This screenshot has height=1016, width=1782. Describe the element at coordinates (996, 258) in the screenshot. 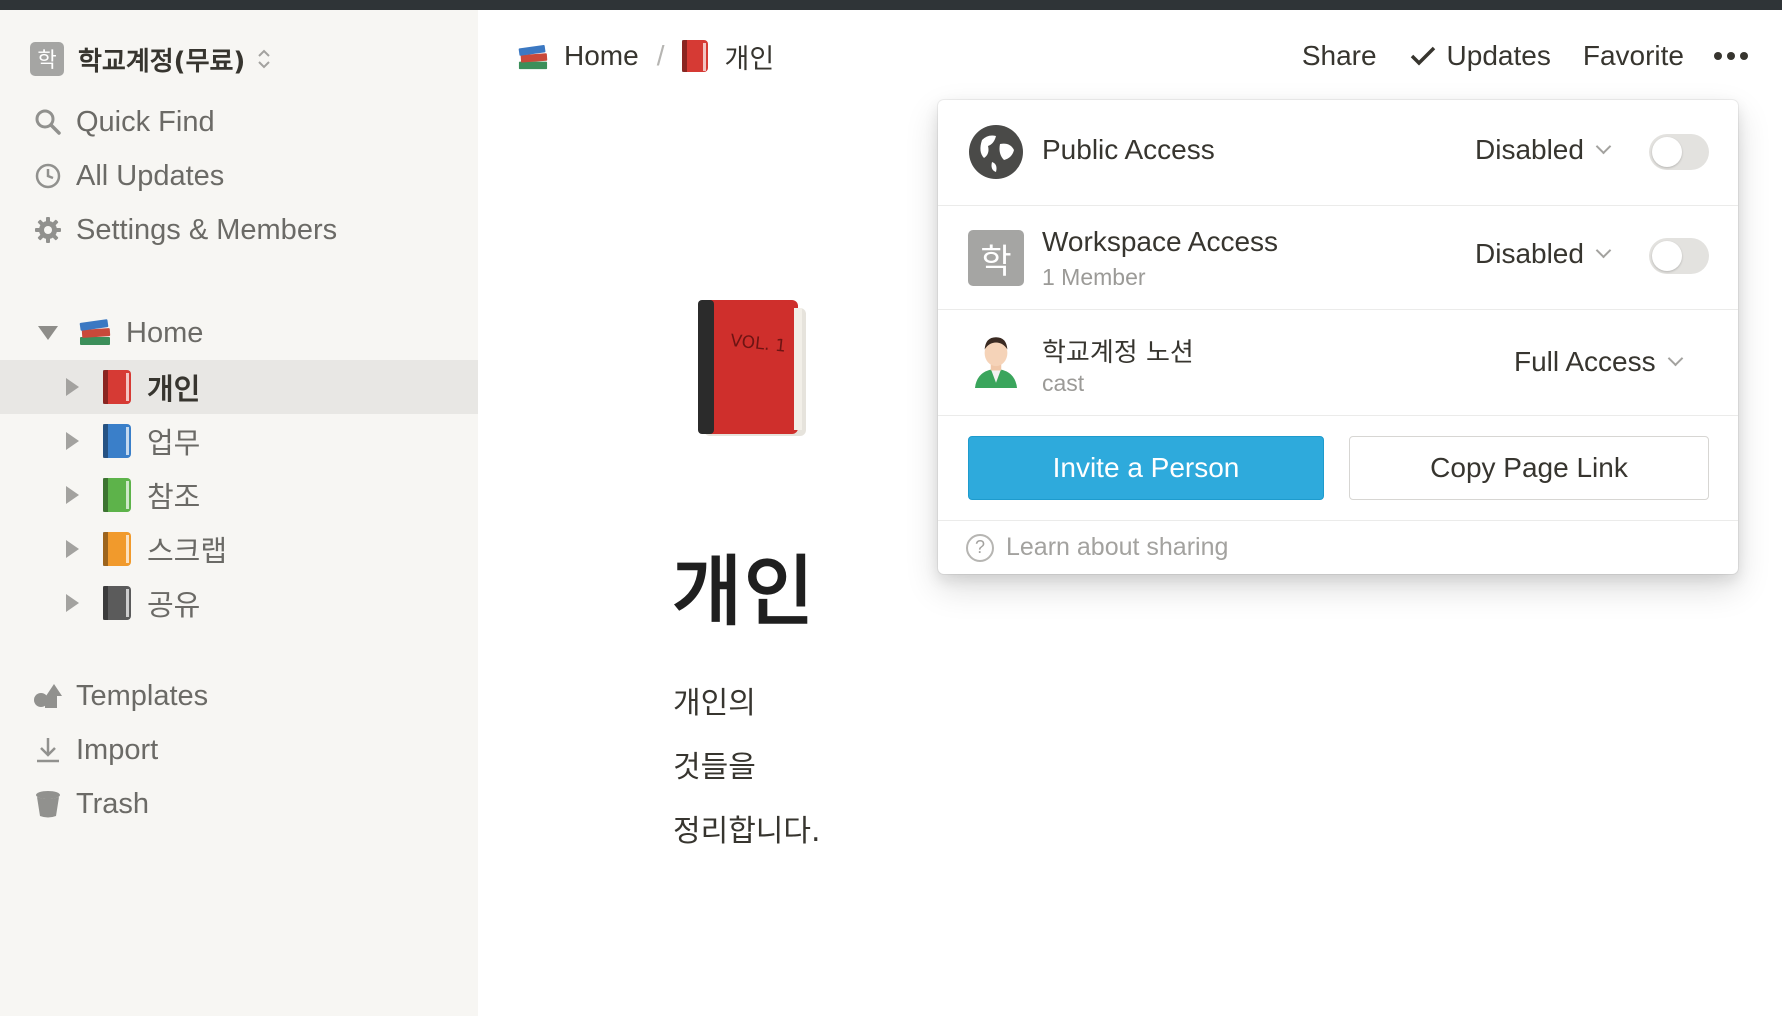

I see `workspace-avatar-icon: 학` at that location.